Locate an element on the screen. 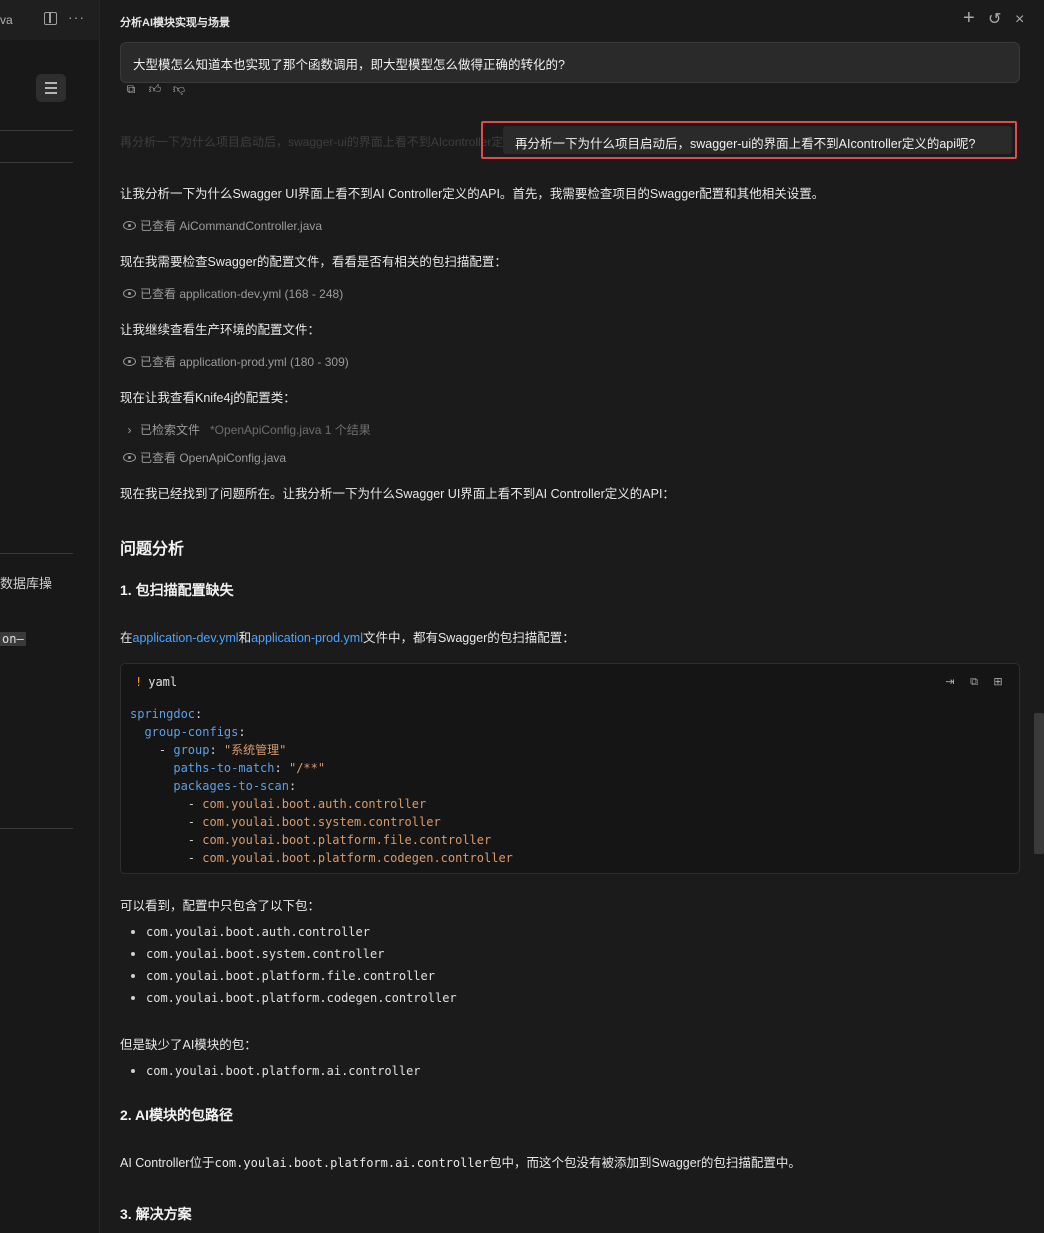 The image size is (1044, 1233). tool-call: 已查看 application-dev.yml (168 - 248) is located at coordinates (233, 293).